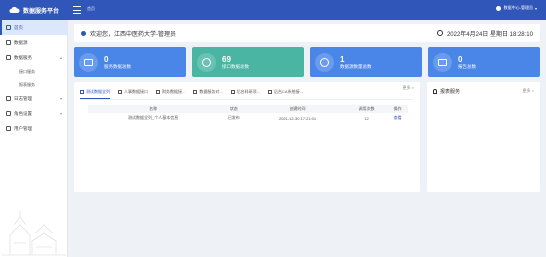  What do you see at coordinates (307, 33) in the screenshot?
I see `welcome-bar: 欢迎您，江西中医药大学-管理员 2022年4月24日 星期日 18:28:10` at bounding box center [307, 33].